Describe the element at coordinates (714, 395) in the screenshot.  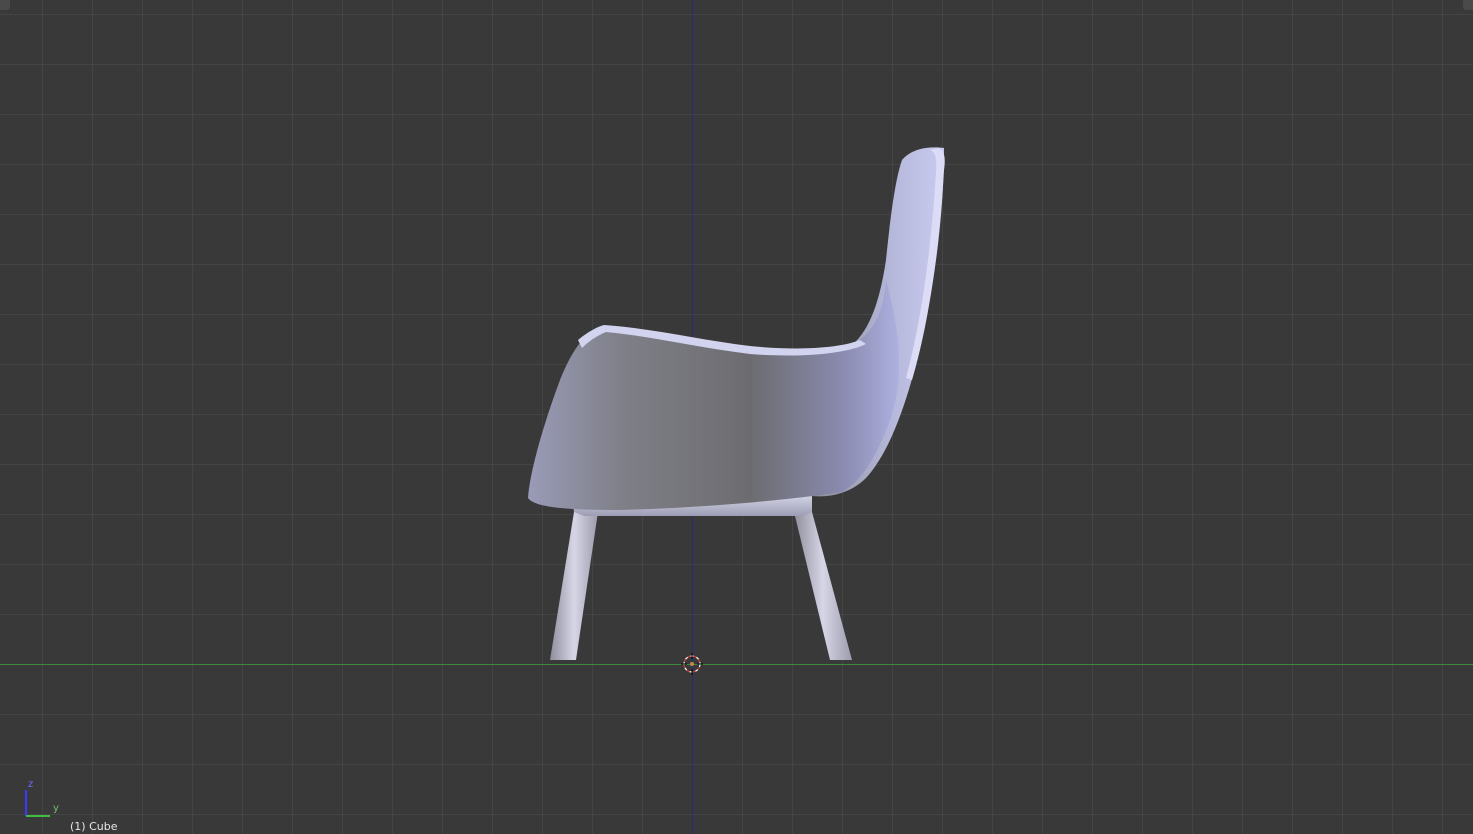
I see `chair-seat-shell` at that location.